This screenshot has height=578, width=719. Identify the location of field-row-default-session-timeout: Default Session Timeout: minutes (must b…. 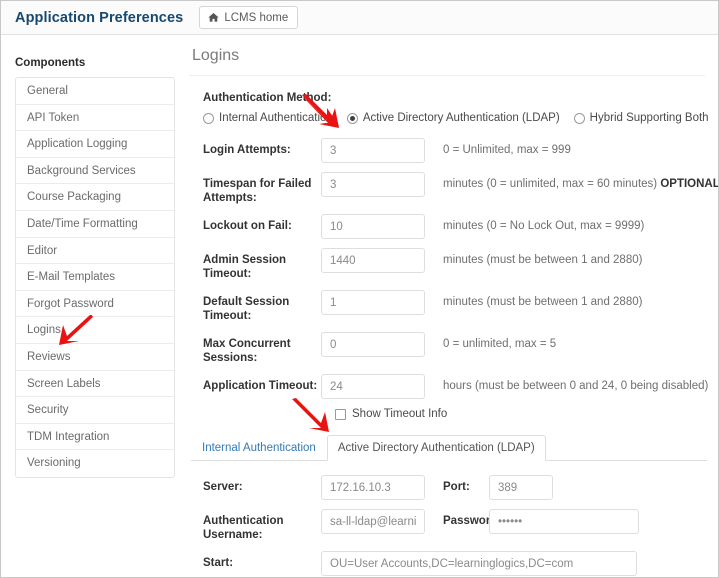
(456, 306).